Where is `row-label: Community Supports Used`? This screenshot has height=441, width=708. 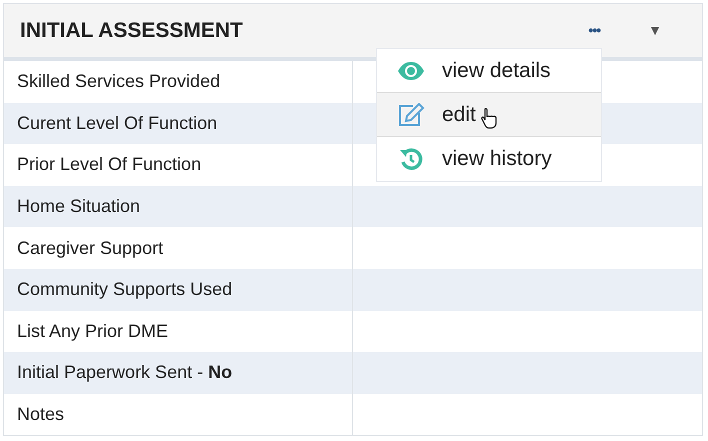
row-label: Community Supports Used is located at coordinates (124, 290).